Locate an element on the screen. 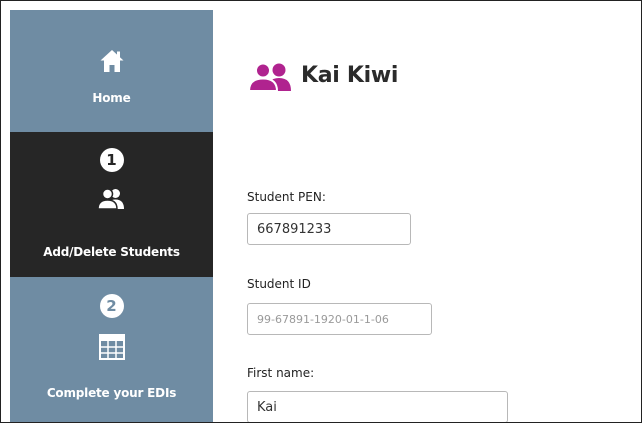 This screenshot has height=423, width=642. sidebar-item-label: Home is located at coordinates (111, 98).